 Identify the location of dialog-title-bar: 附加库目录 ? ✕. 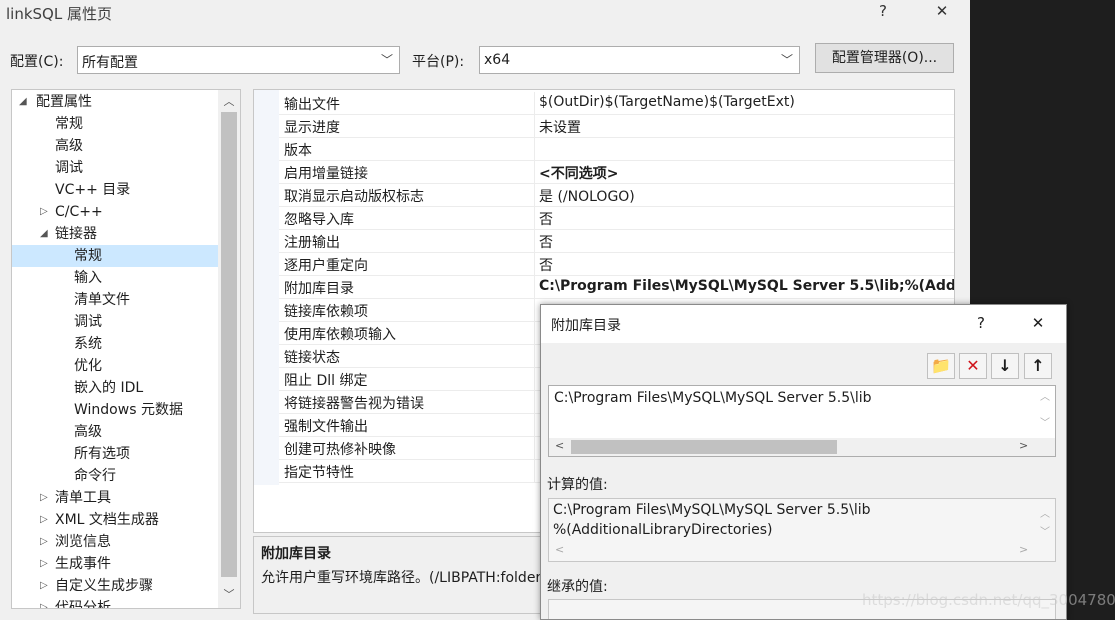
(803, 324).